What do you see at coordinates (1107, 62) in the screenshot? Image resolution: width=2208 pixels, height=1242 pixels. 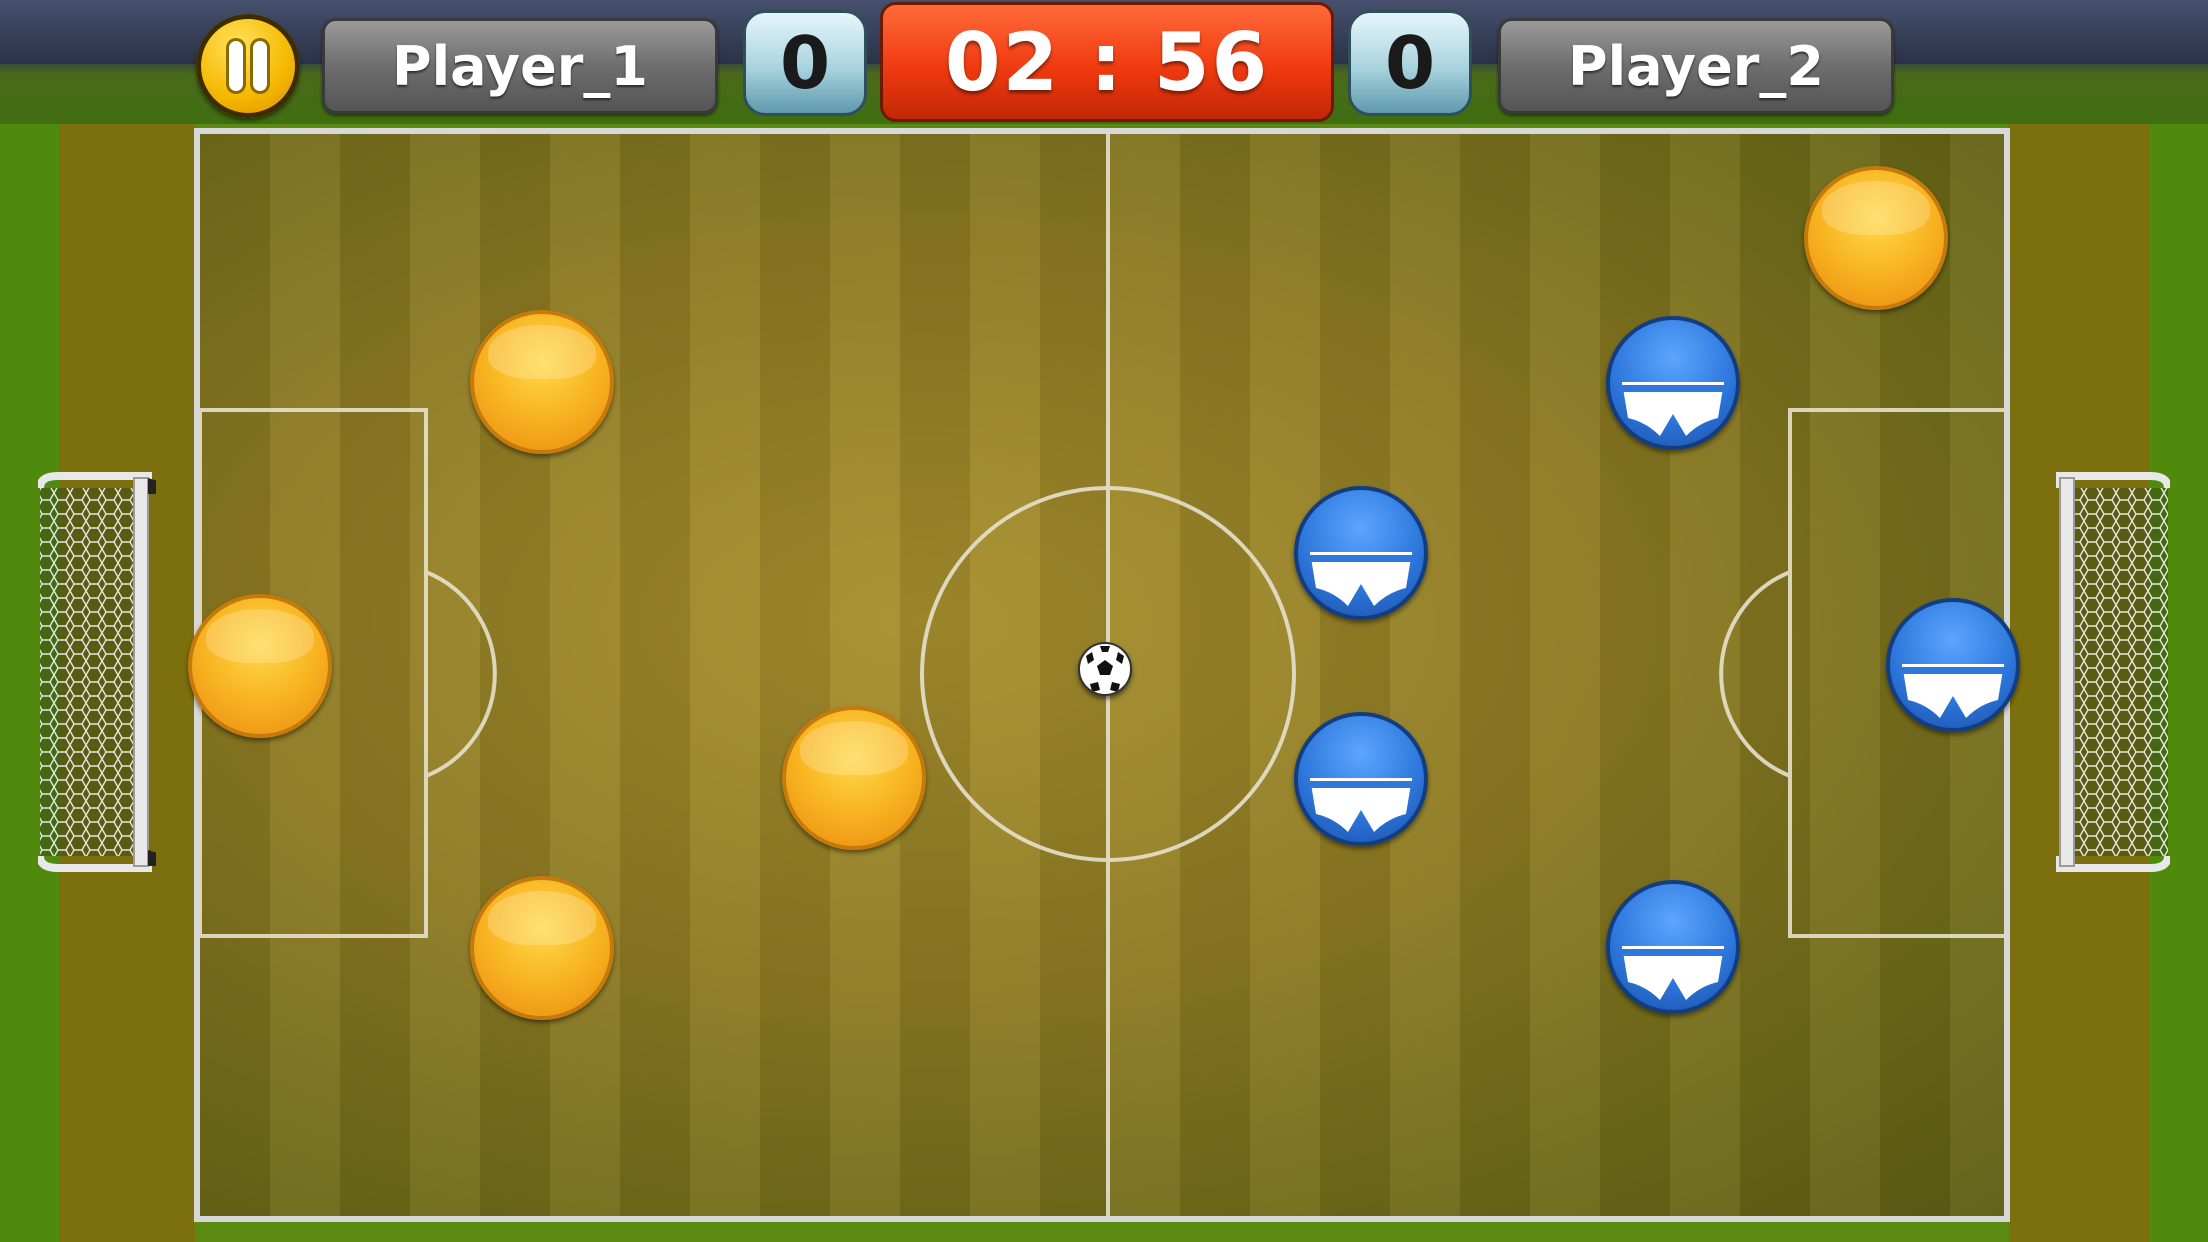 I see `match-timer: 02 : 56` at bounding box center [1107, 62].